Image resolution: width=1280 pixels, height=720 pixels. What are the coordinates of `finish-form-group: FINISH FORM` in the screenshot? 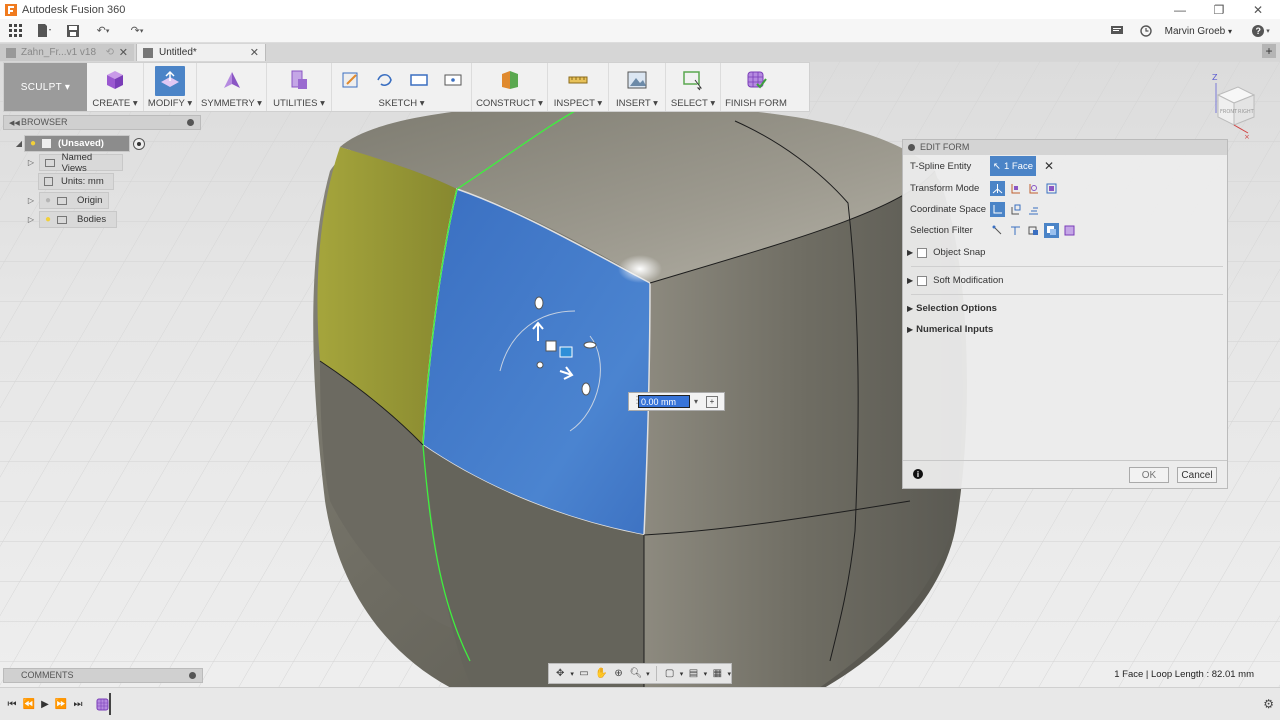 It's located at (756, 87).